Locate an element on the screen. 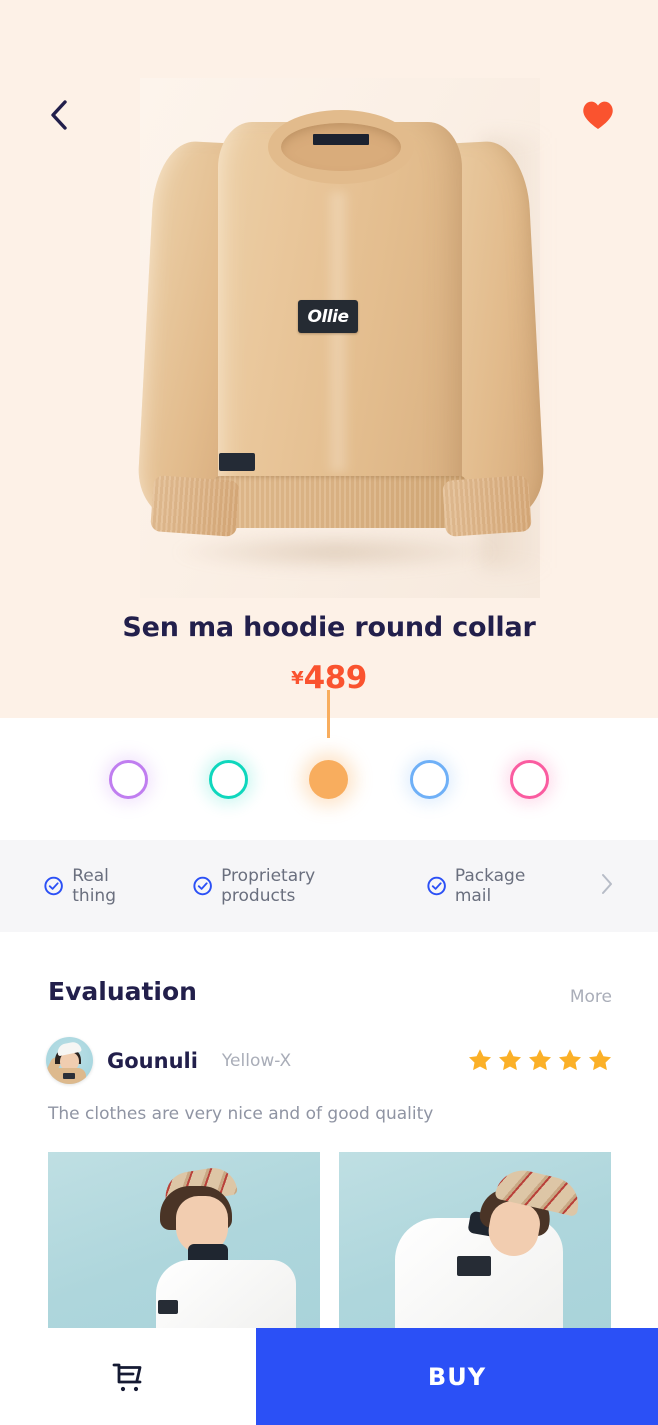 This screenshot has width=658, height=1425. back-button is located at coordinates (59, 115).